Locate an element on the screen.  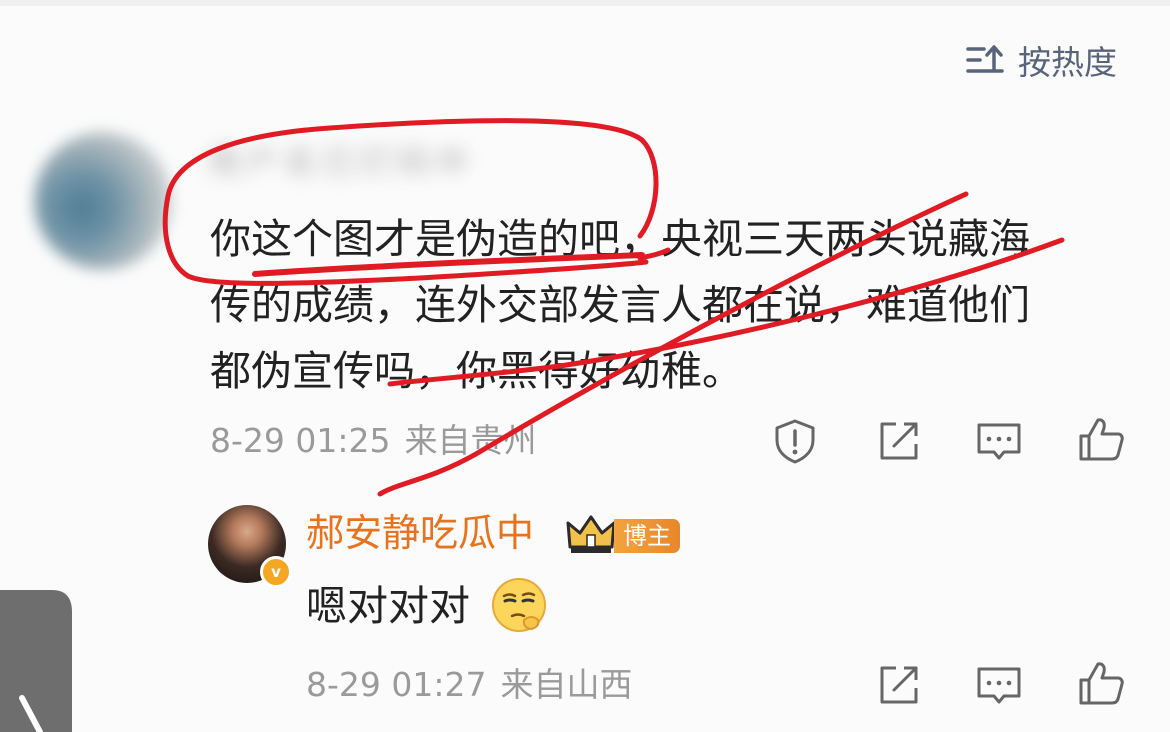
comment-button is located at coordinates (999, 441).